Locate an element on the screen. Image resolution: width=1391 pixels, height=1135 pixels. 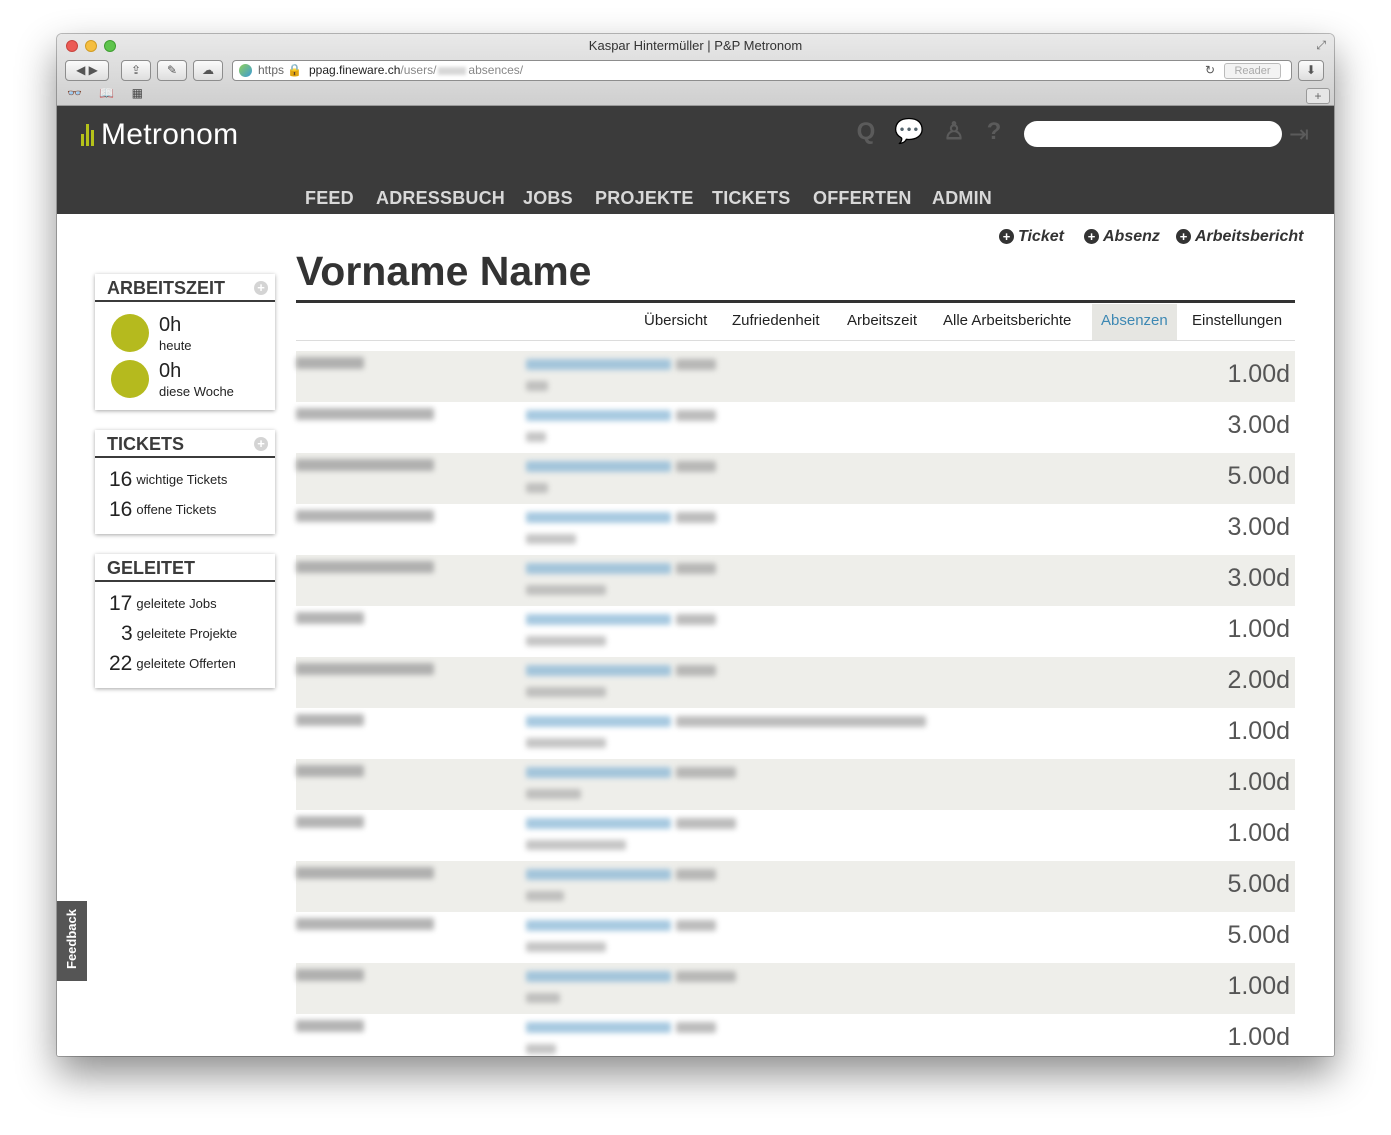
cloud-icon: ☁ is located at coordinates (208, 70).